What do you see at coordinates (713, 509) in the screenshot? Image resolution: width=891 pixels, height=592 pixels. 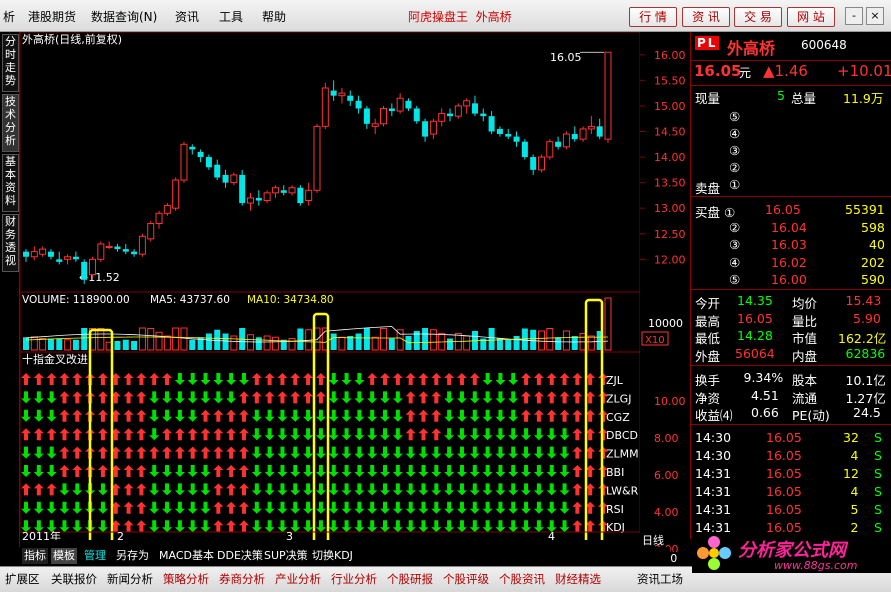 I see `tick-time: 14:31` at bounding box center [713, 509].